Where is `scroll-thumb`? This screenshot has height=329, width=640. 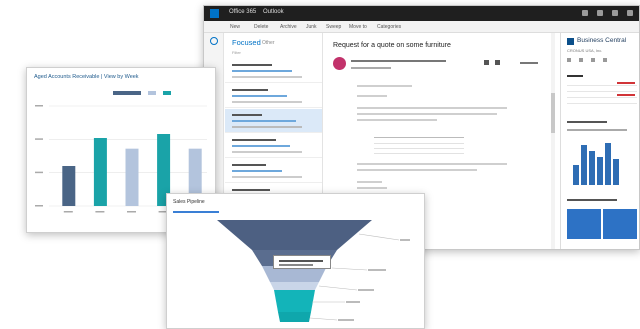
scroll-thumb is located at coordinates (553, 113).